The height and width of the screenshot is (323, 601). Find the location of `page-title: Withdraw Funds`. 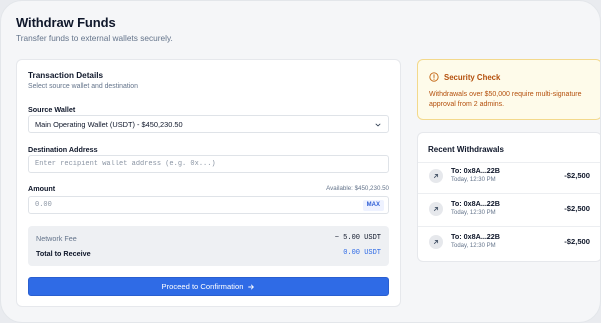

page-title: Withdraw Funds is located at coordinates (66, 22).